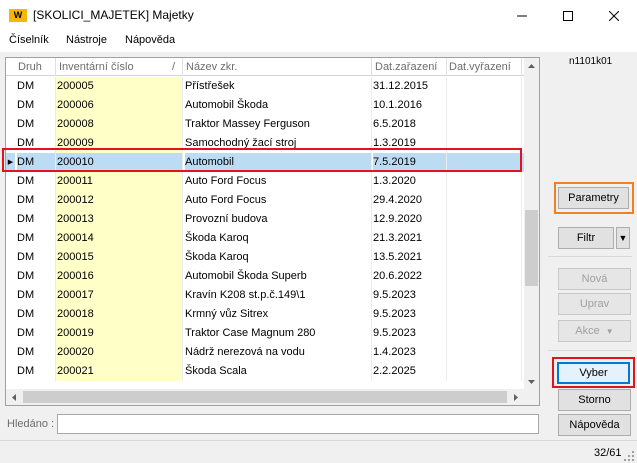 This screenshot has height=463, width=637. I want to click on column-header-inventarni-cislo: Inventární číslo, so click(96, 67).